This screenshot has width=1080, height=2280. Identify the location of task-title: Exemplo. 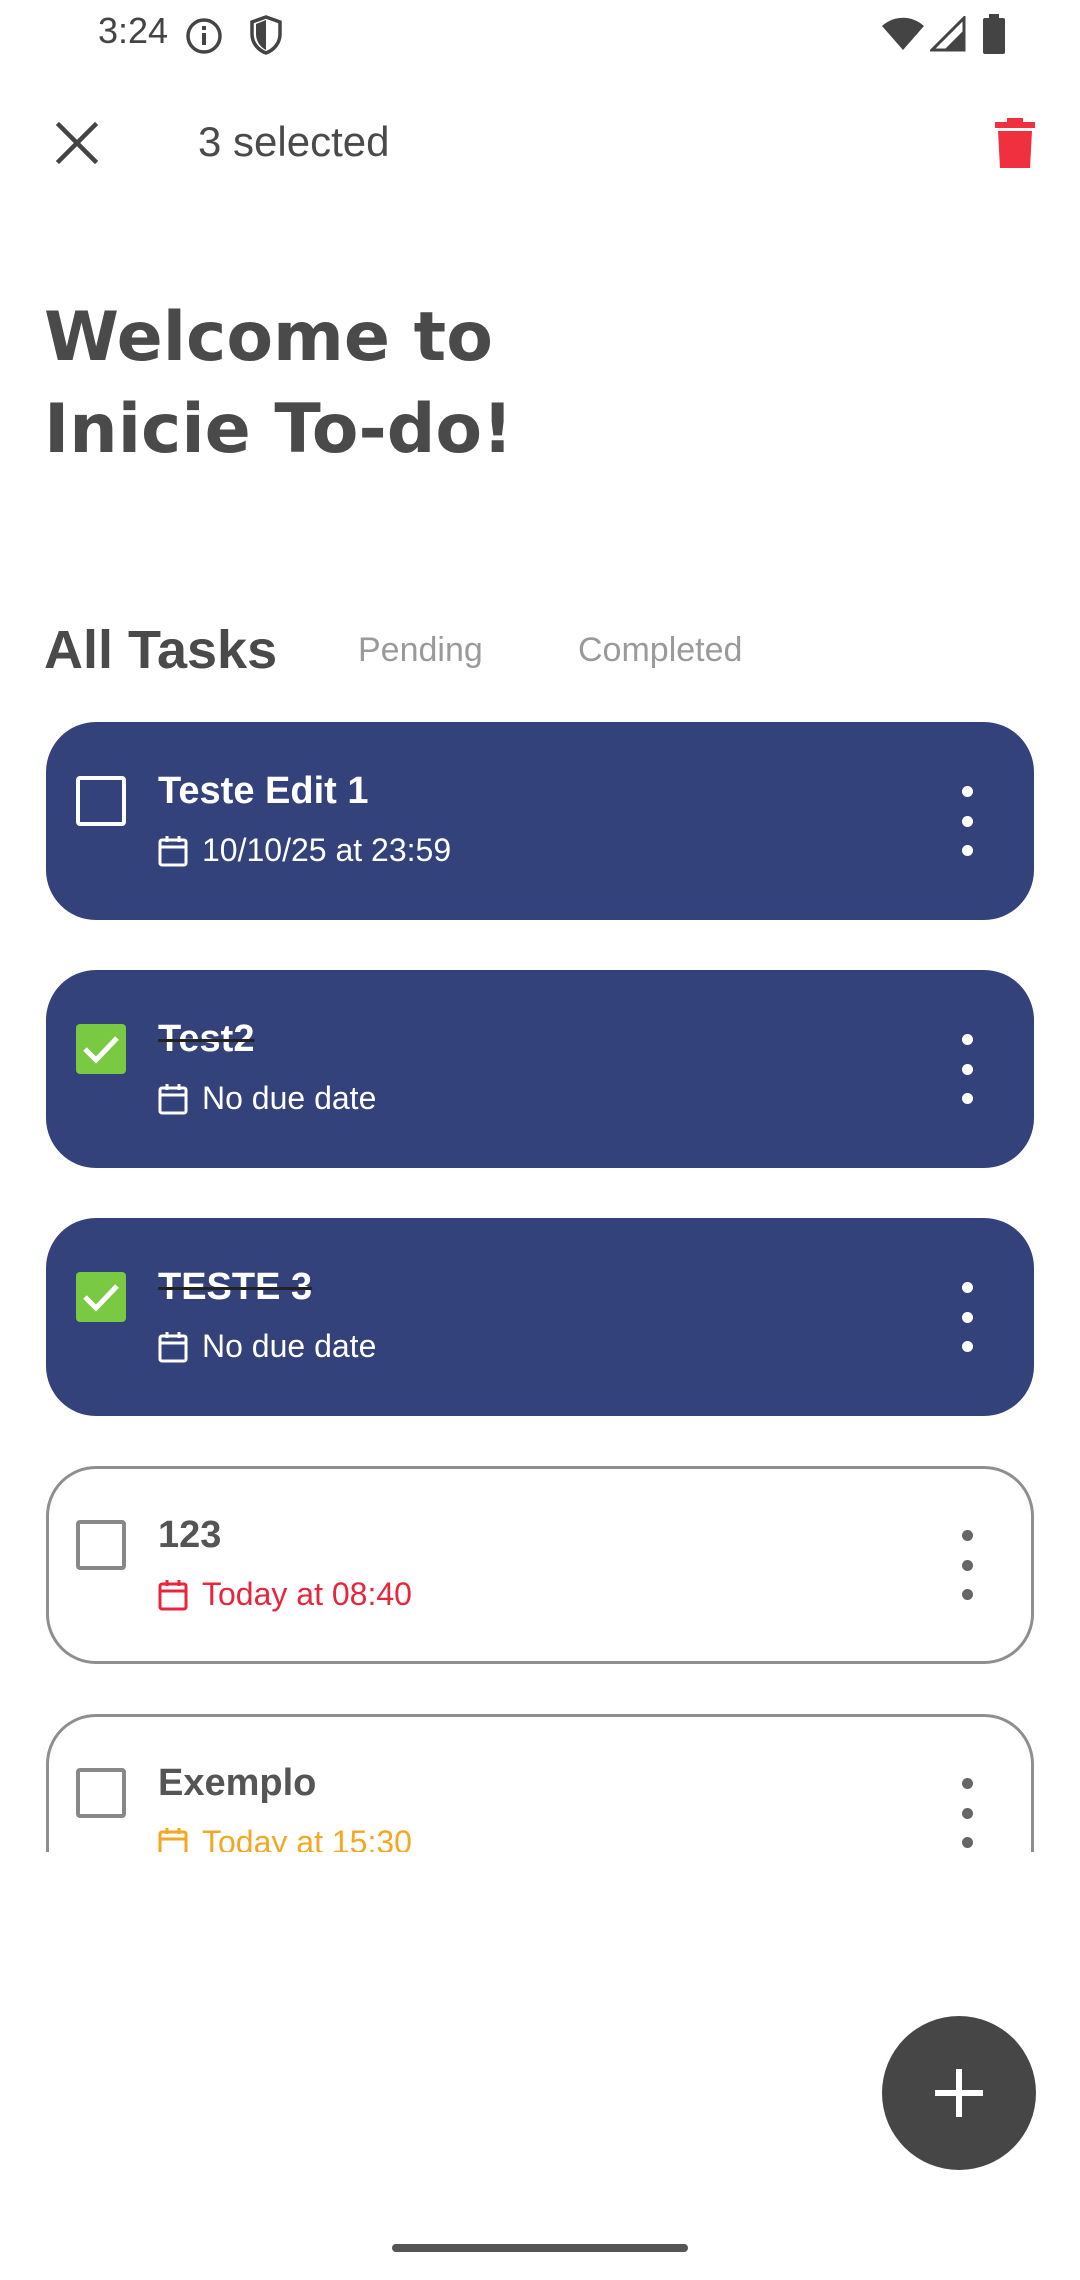
(237, 1783).